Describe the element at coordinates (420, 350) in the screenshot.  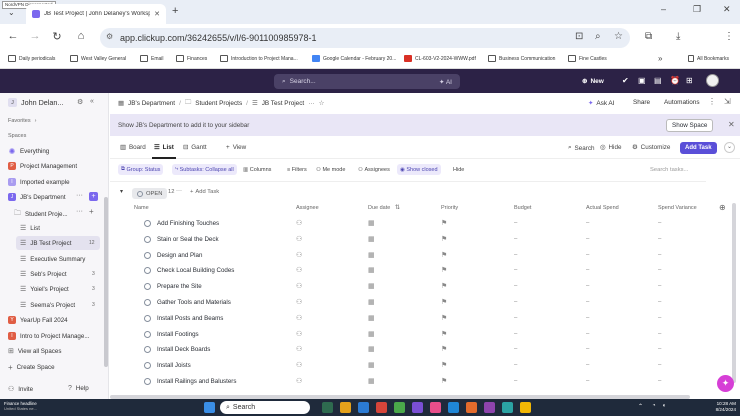
I see `table-row: Install Deck Boards ⚇ ▦ ⚑ – – –` at that location.